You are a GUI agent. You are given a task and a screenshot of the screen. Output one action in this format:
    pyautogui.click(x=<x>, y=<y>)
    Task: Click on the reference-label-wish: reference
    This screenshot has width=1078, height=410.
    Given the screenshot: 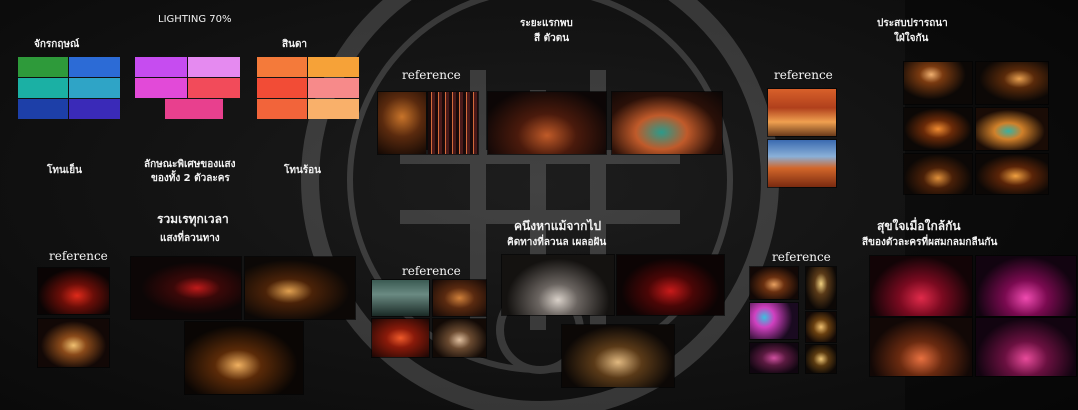 What is the action you would take?
    pyautogui.click(x=803, y=75)
    